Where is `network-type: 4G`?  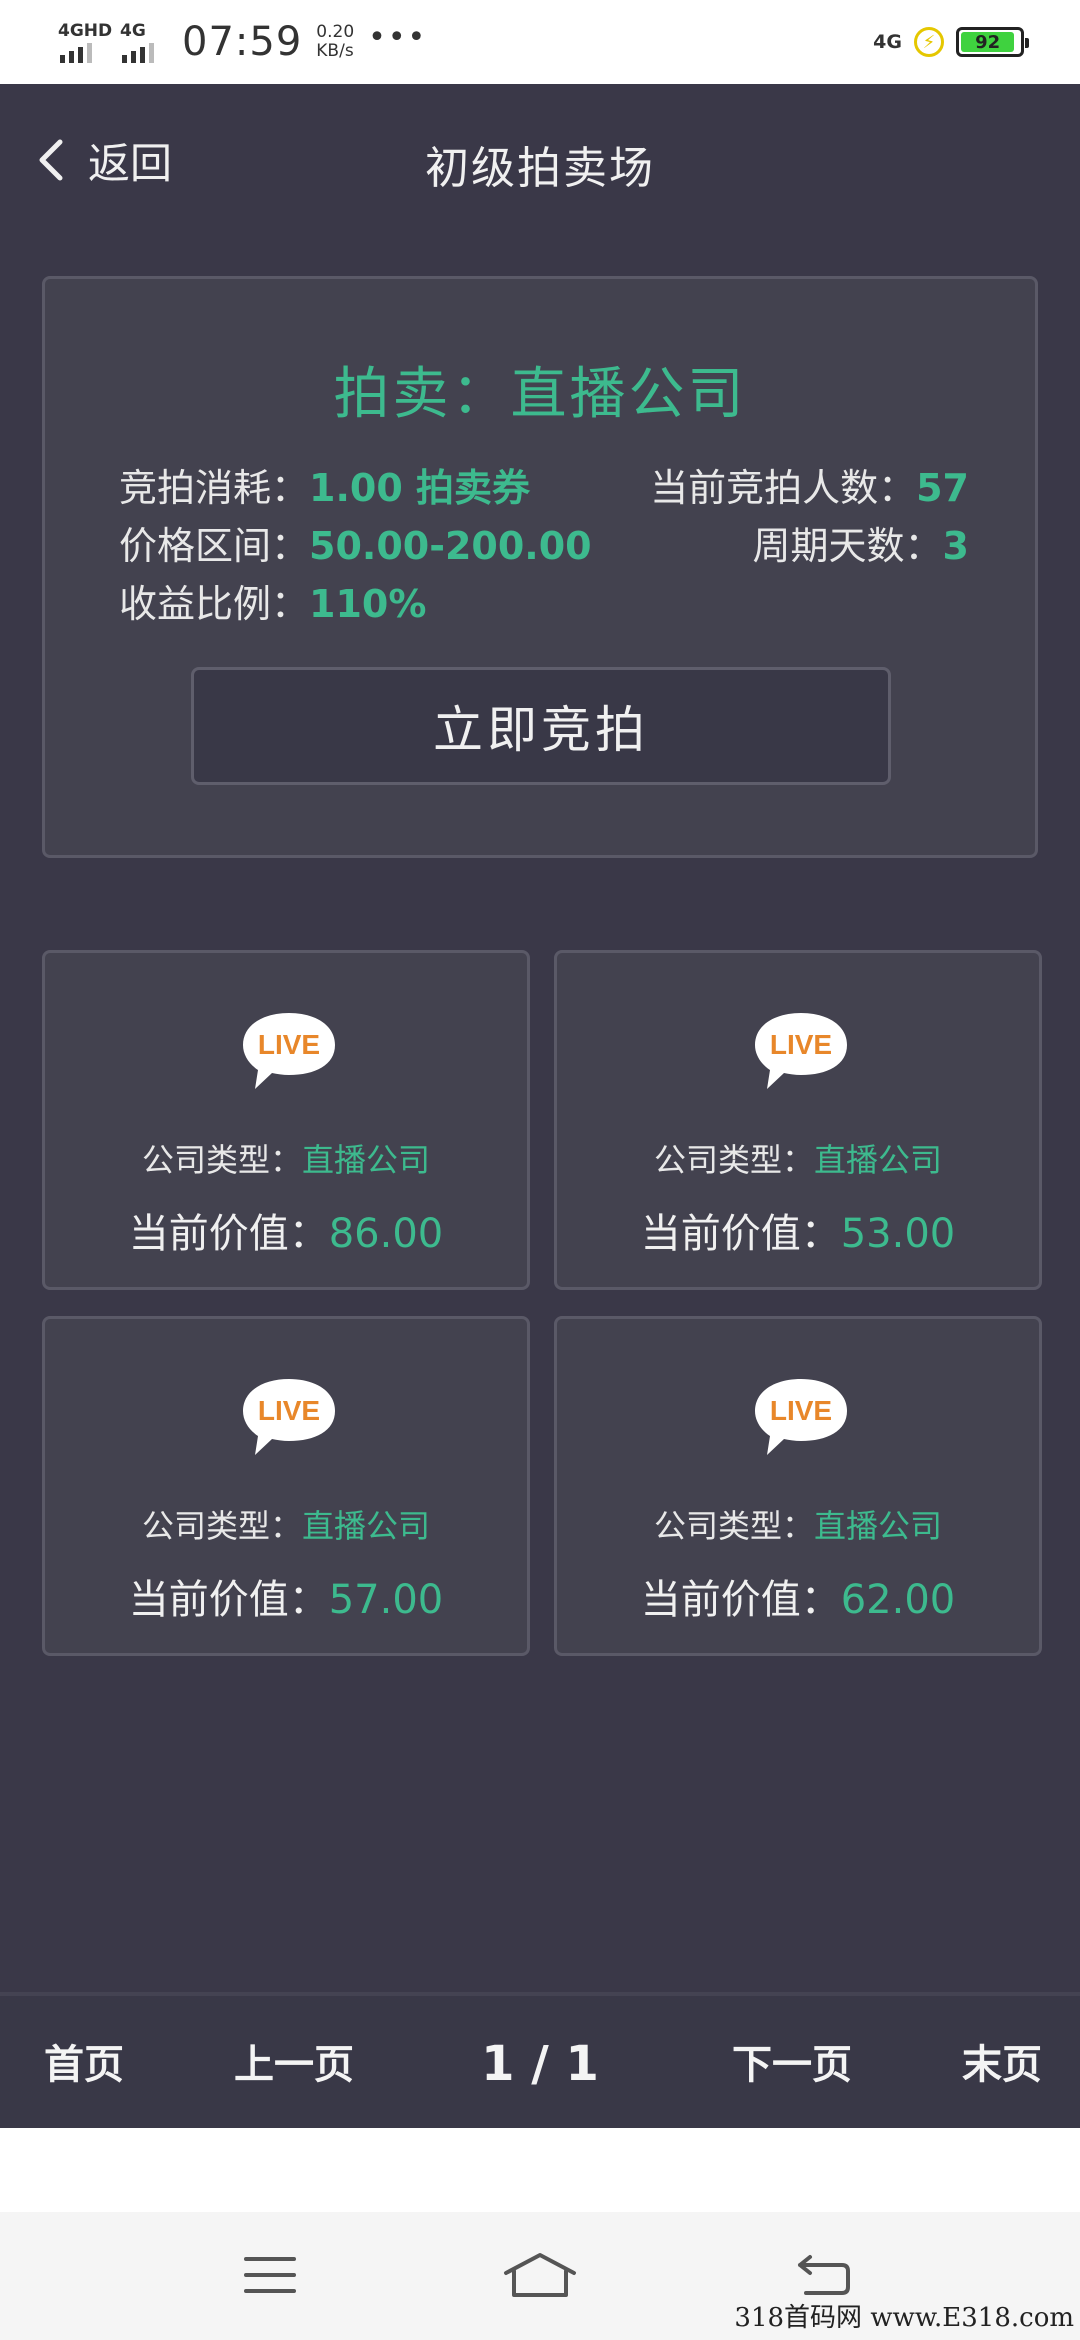
network-type: 4G is located at coordinates (887, 42).